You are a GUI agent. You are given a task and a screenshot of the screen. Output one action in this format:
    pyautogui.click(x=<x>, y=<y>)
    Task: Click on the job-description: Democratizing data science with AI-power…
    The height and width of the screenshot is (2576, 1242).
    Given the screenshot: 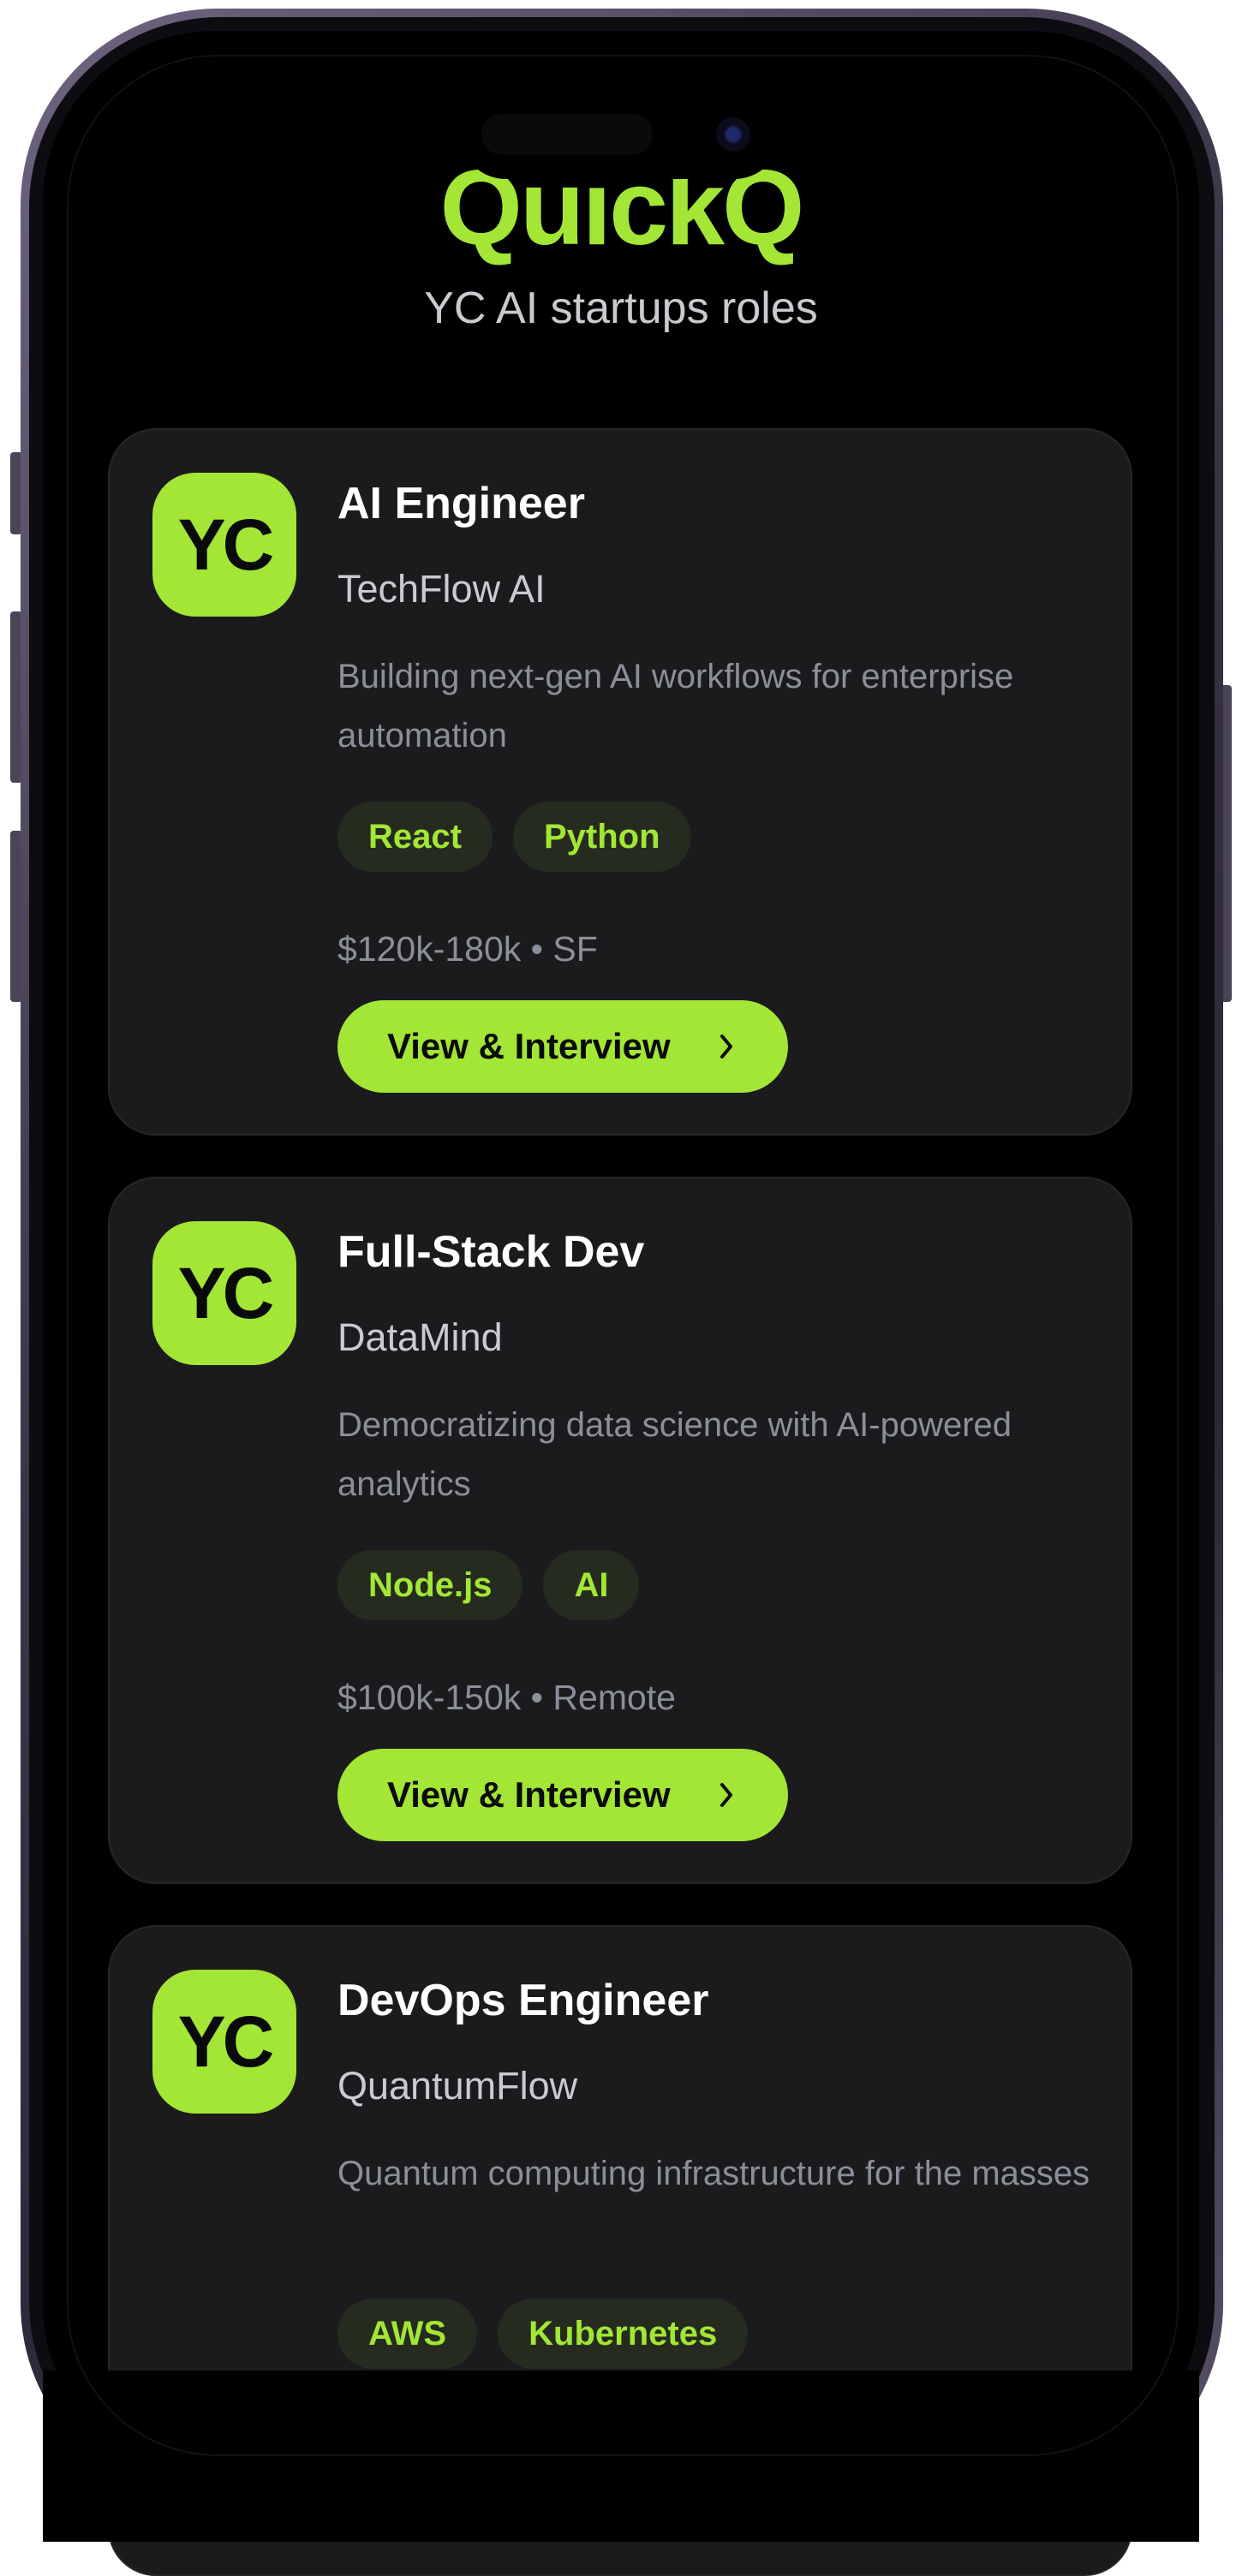 What is the action you would take?
    pyautogui.click(x=674, y=1454)
    